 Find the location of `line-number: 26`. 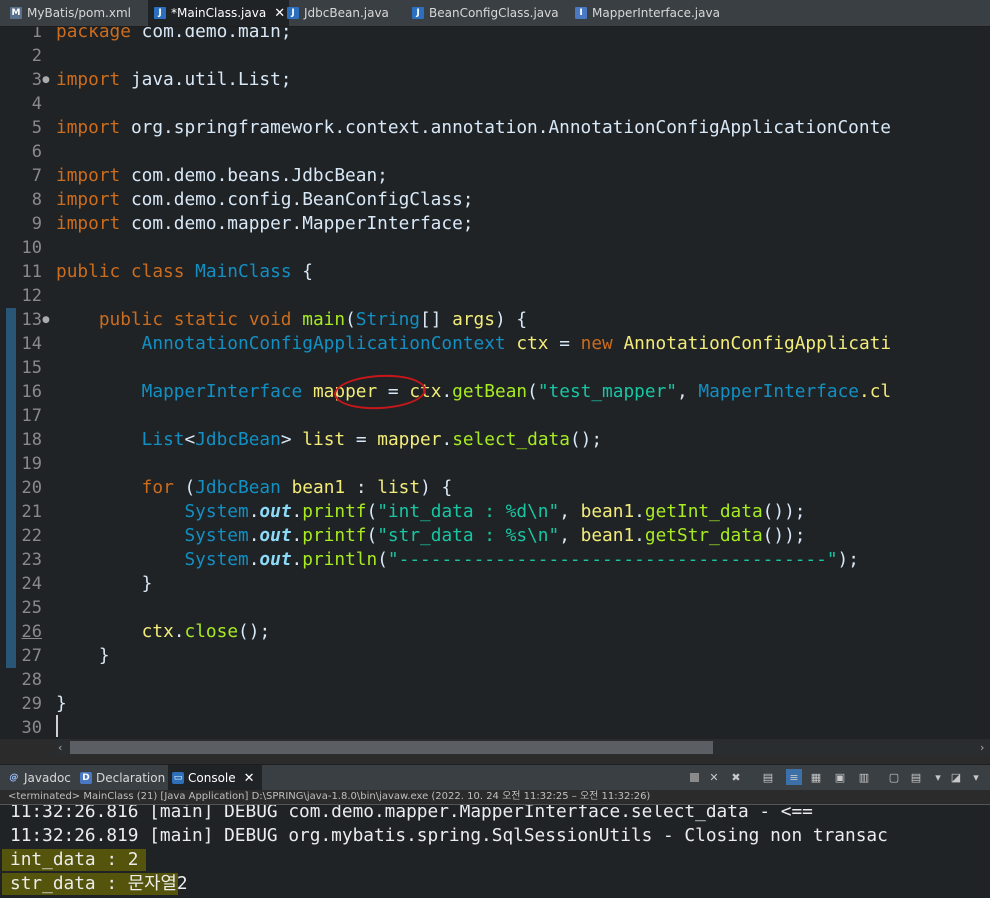

line-number: 26 is located at coordinates (31, 632).